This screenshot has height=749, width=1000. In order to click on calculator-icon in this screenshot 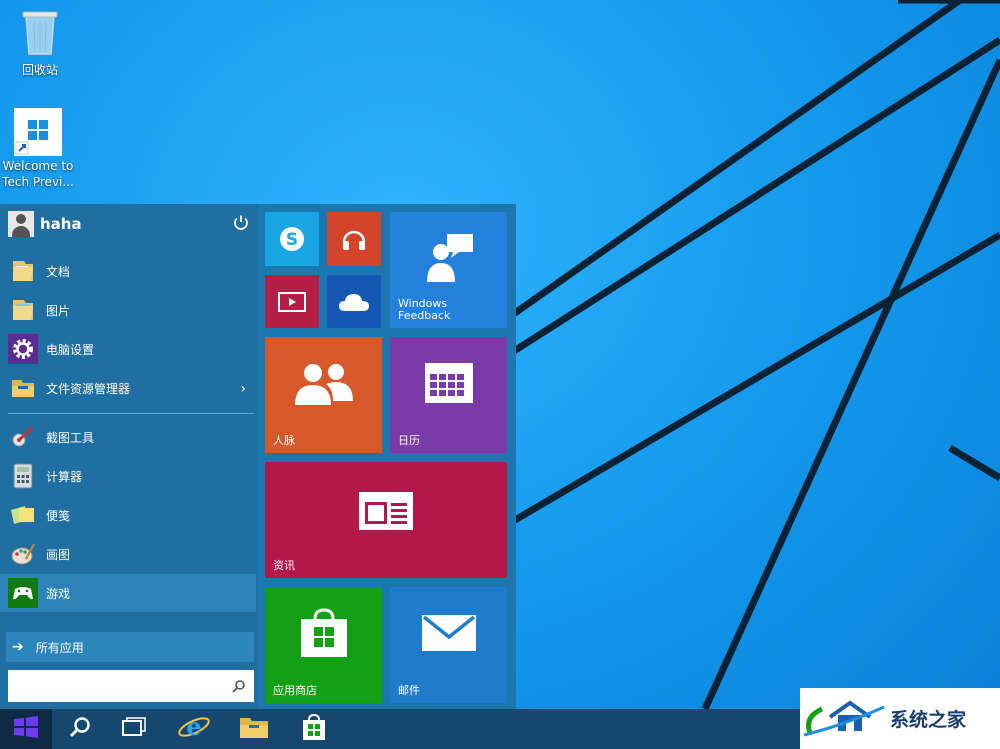, I will do `click(23, 476)`.